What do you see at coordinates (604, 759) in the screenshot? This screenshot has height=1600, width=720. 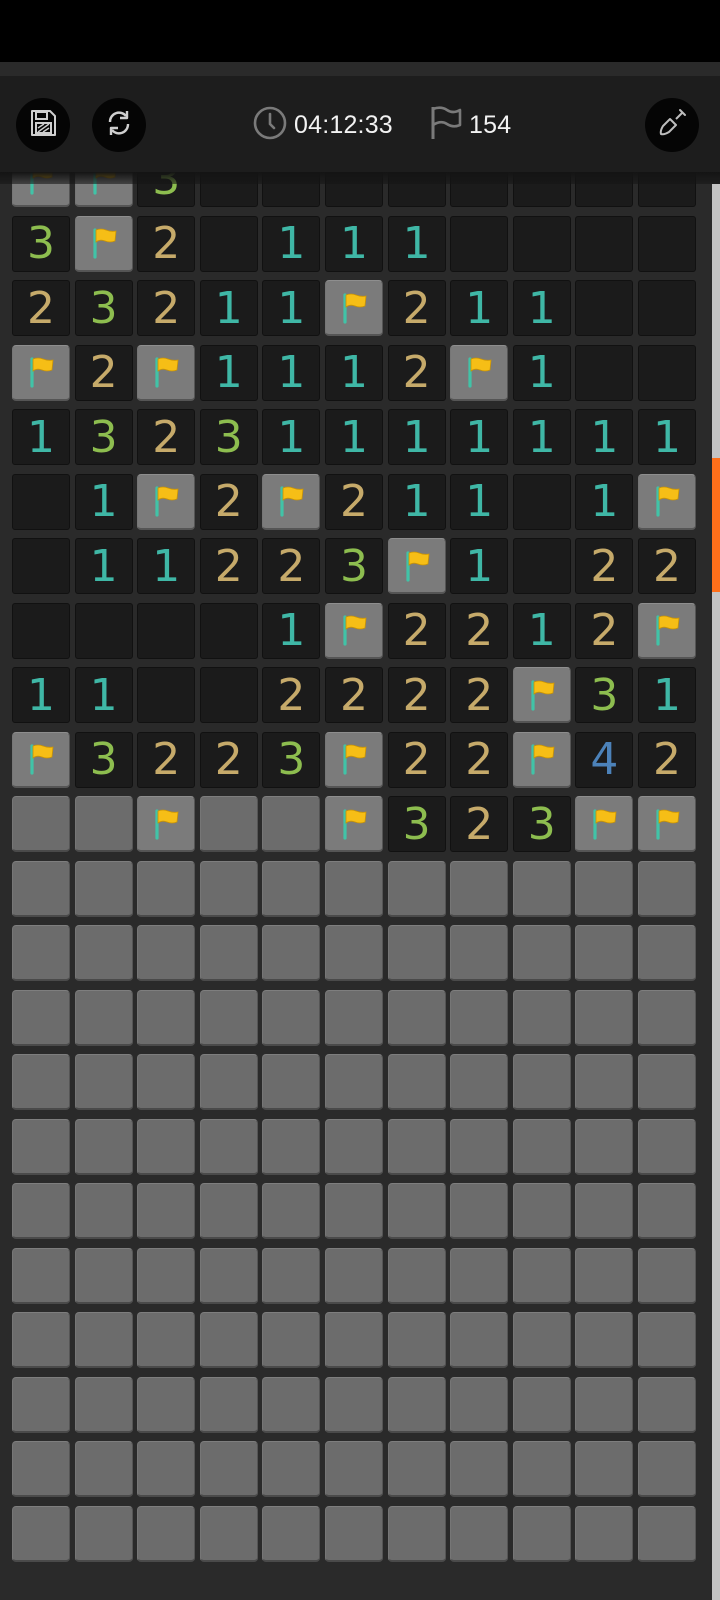 I see `number-cell: 4` at bounding box center [604, 759].